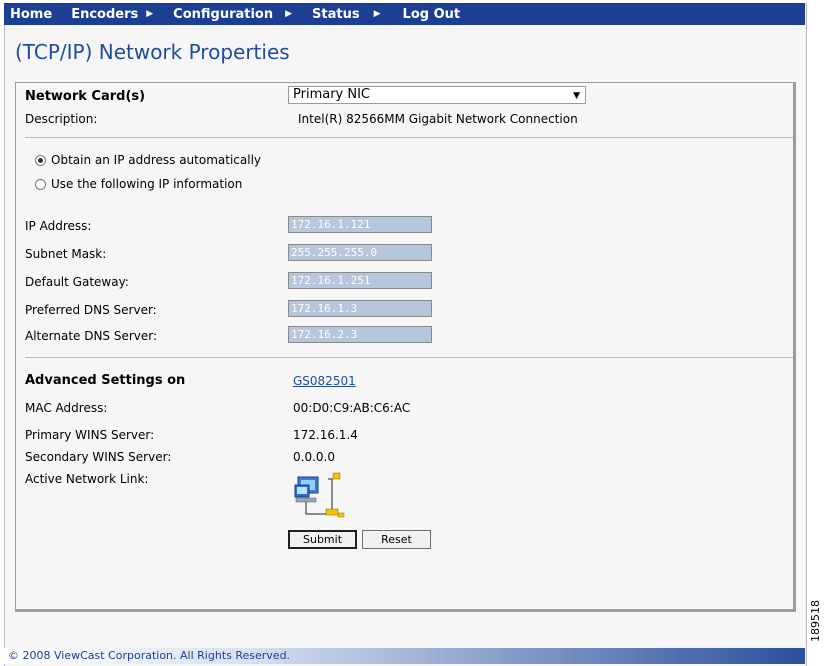  What do you see at coordinates (152, 52) in the screenshot?
I see `page-title: (TCP/IP) Network Properties` at bounding box center [152, 52].